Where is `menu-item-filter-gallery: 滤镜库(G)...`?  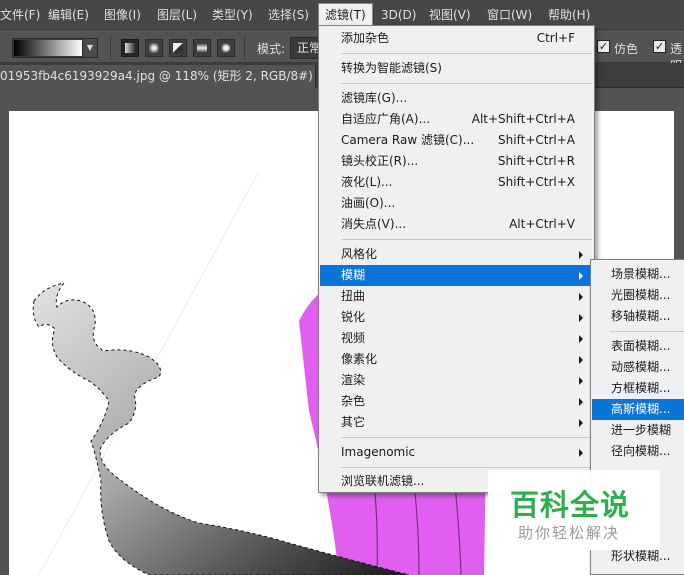
menu-item-filter-gallery: 滤镜库(G)... is located at coordinates (456, 98).